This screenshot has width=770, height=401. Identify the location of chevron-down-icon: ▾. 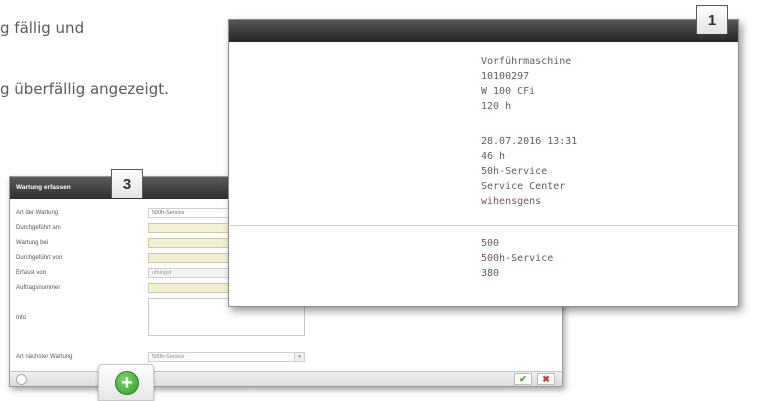
(299, 357).